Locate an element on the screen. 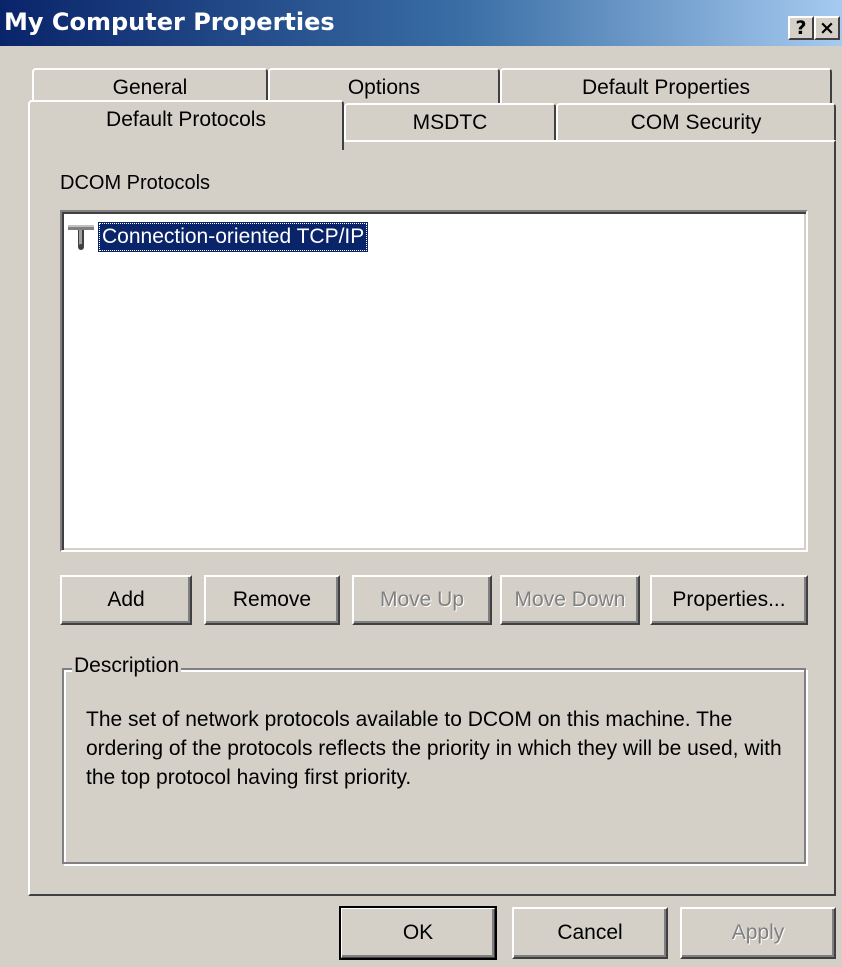 The image size is (842, 967). tab-com-security: COM Security is located at coordinates (696, 122).